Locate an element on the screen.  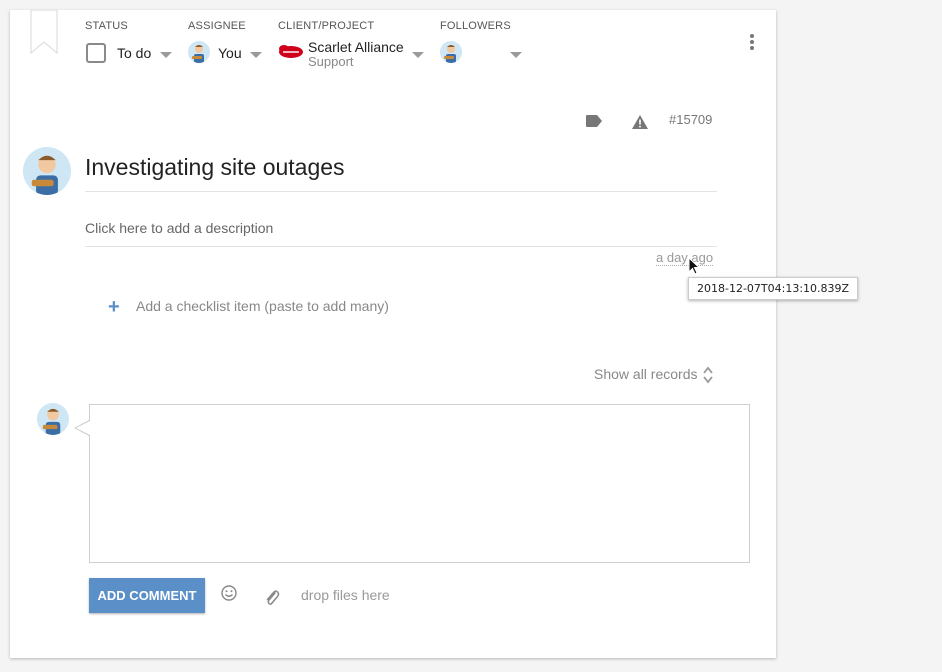
creator-avatar is located at coordinates (47, 171).